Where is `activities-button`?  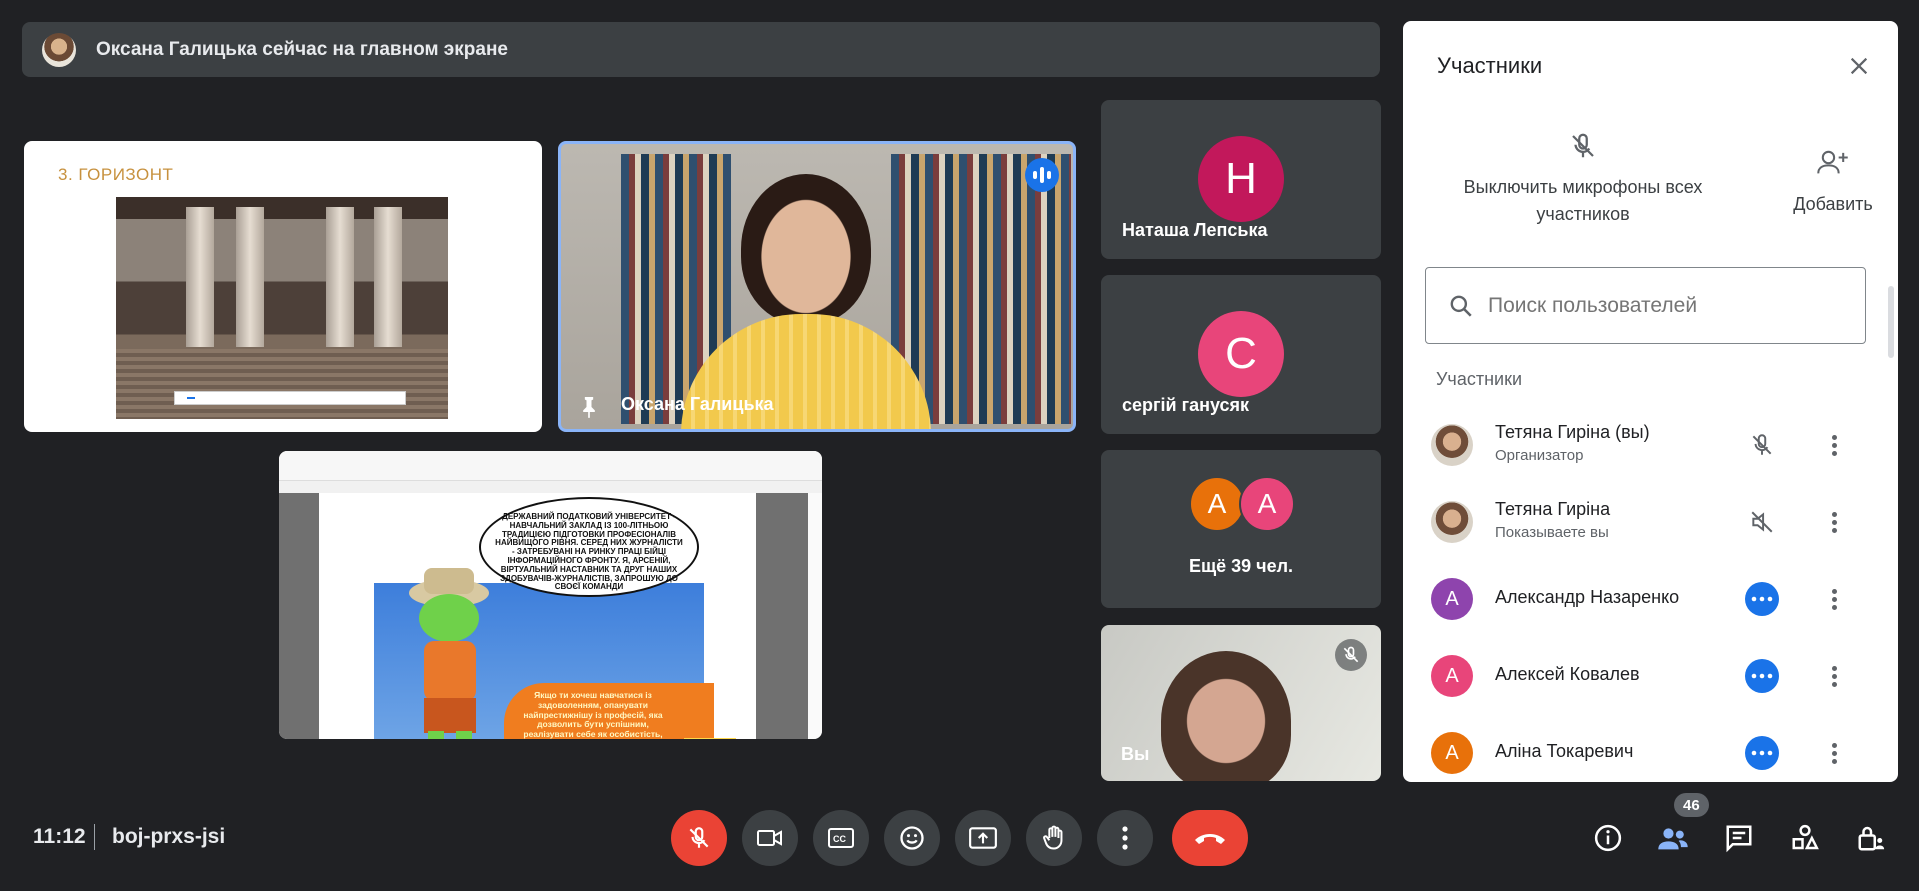 activities-button is located at coordinates (1805, 838).